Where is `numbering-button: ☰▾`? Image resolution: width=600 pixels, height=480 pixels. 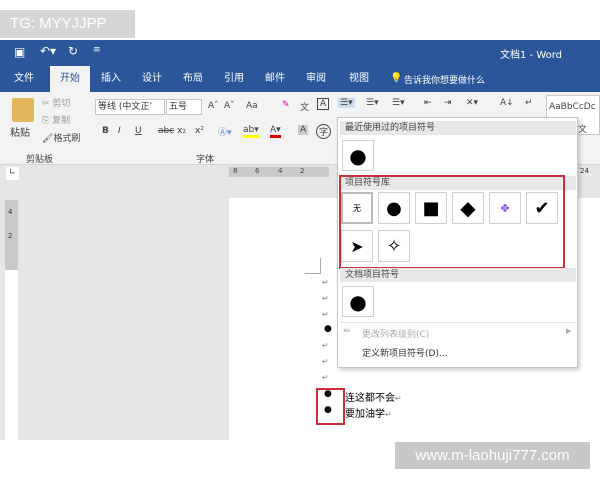 numbering-button: ☰▾ is located at coordinates (372, 103).